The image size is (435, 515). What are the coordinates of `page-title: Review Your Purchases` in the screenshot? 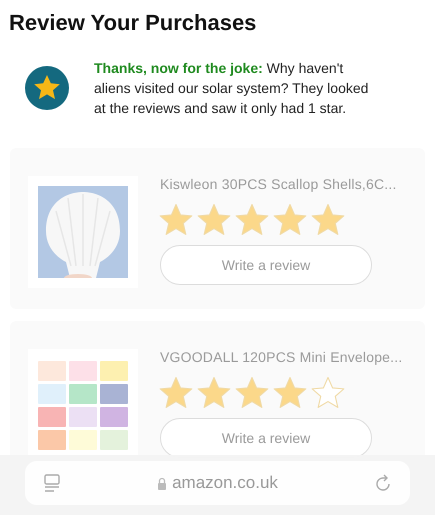 It's located at (133, 23).